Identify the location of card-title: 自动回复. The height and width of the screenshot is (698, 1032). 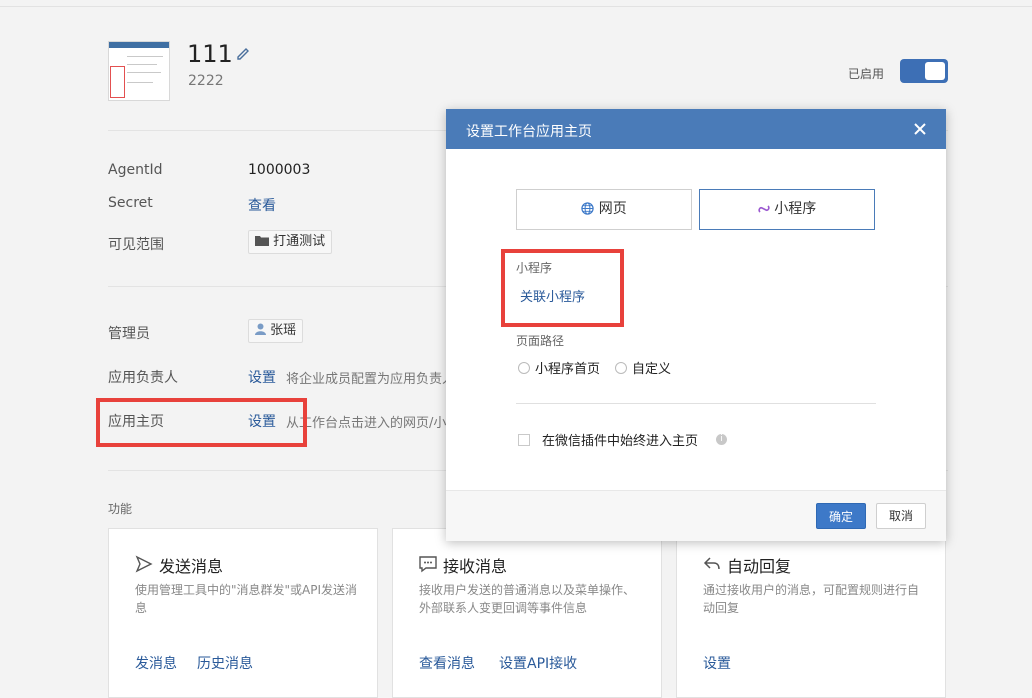
(759, 566).